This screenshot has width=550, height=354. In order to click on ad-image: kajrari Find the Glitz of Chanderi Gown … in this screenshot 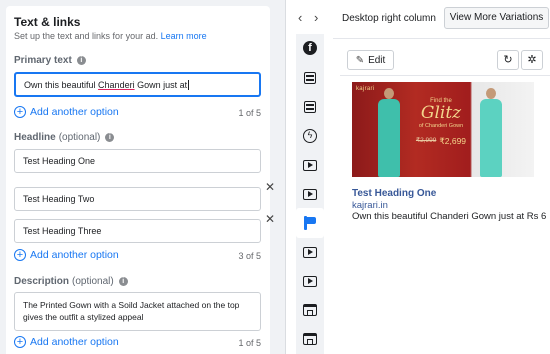, I will do `click(443, 129)`.